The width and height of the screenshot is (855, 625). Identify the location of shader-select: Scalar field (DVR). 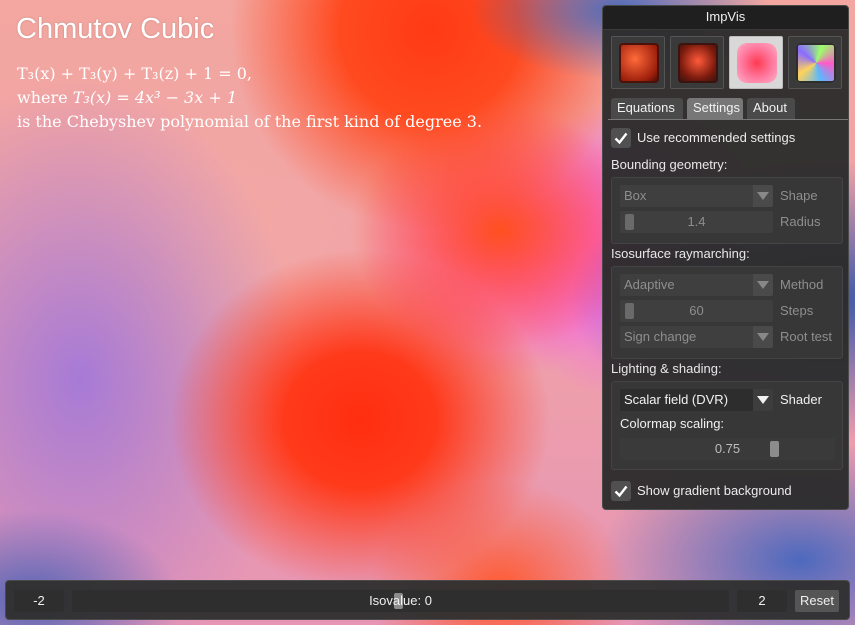
(696, 400).